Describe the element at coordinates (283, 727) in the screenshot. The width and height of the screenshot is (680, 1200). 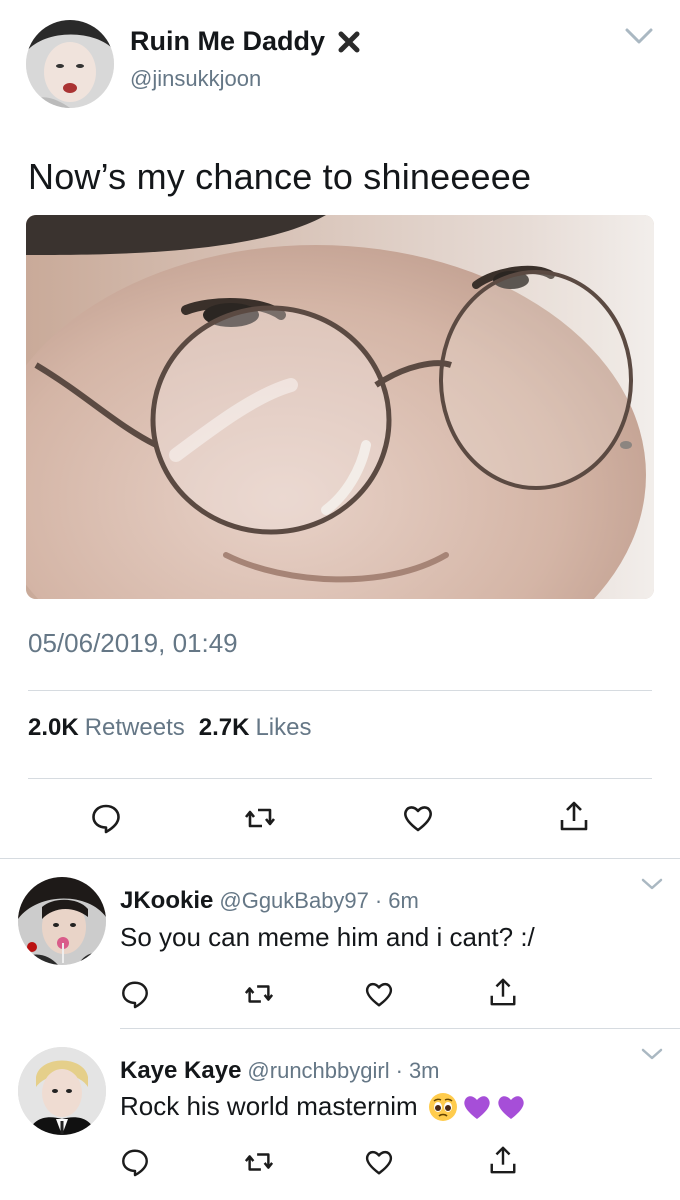
I see `likes-label: Likes` at that location.